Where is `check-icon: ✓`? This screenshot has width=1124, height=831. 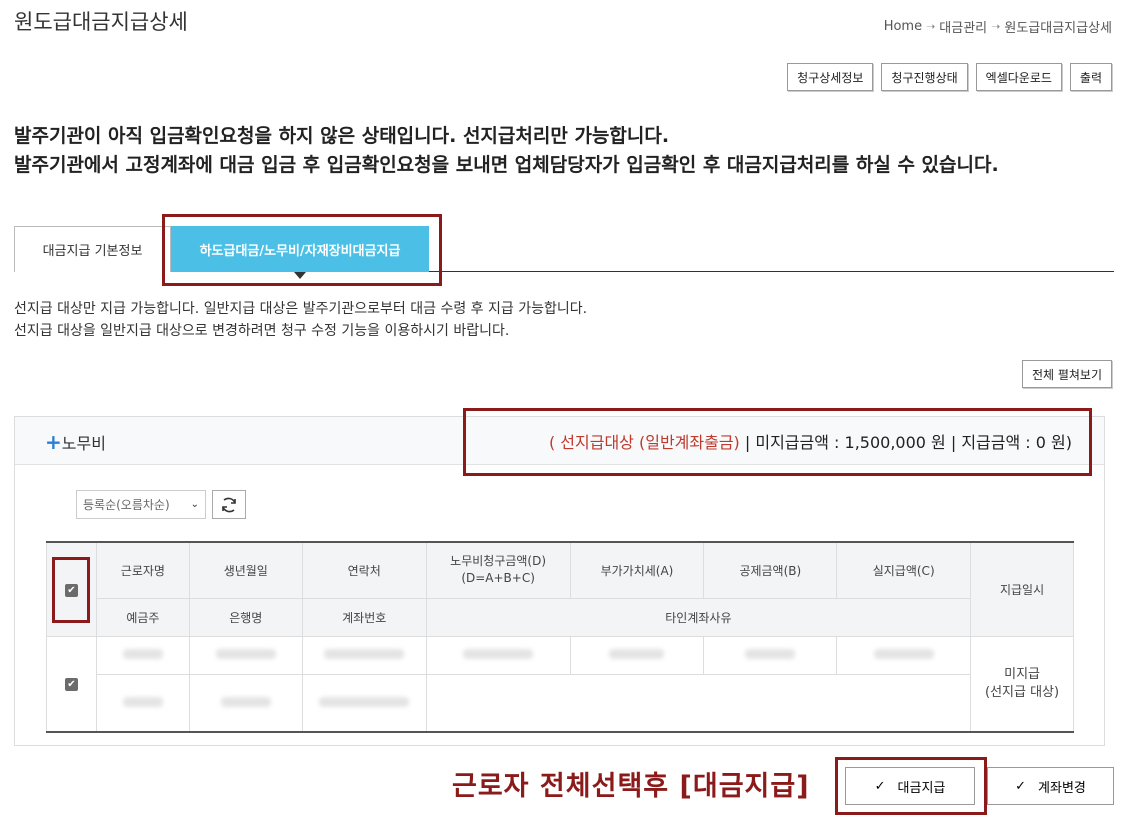 check-icon: ✓ is located at coordinates (1021, 785).